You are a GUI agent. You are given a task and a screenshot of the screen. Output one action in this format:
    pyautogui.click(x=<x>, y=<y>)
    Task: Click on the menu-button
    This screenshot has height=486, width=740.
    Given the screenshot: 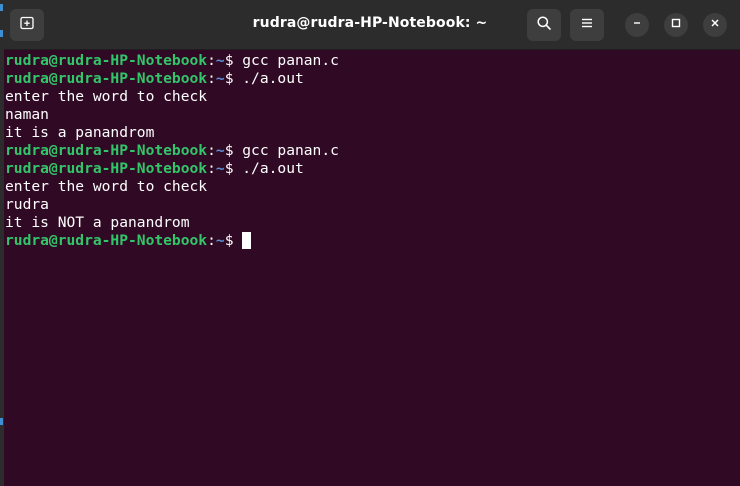 What is the action you would take?
    pyautogui.click(x=587, y=25)
    